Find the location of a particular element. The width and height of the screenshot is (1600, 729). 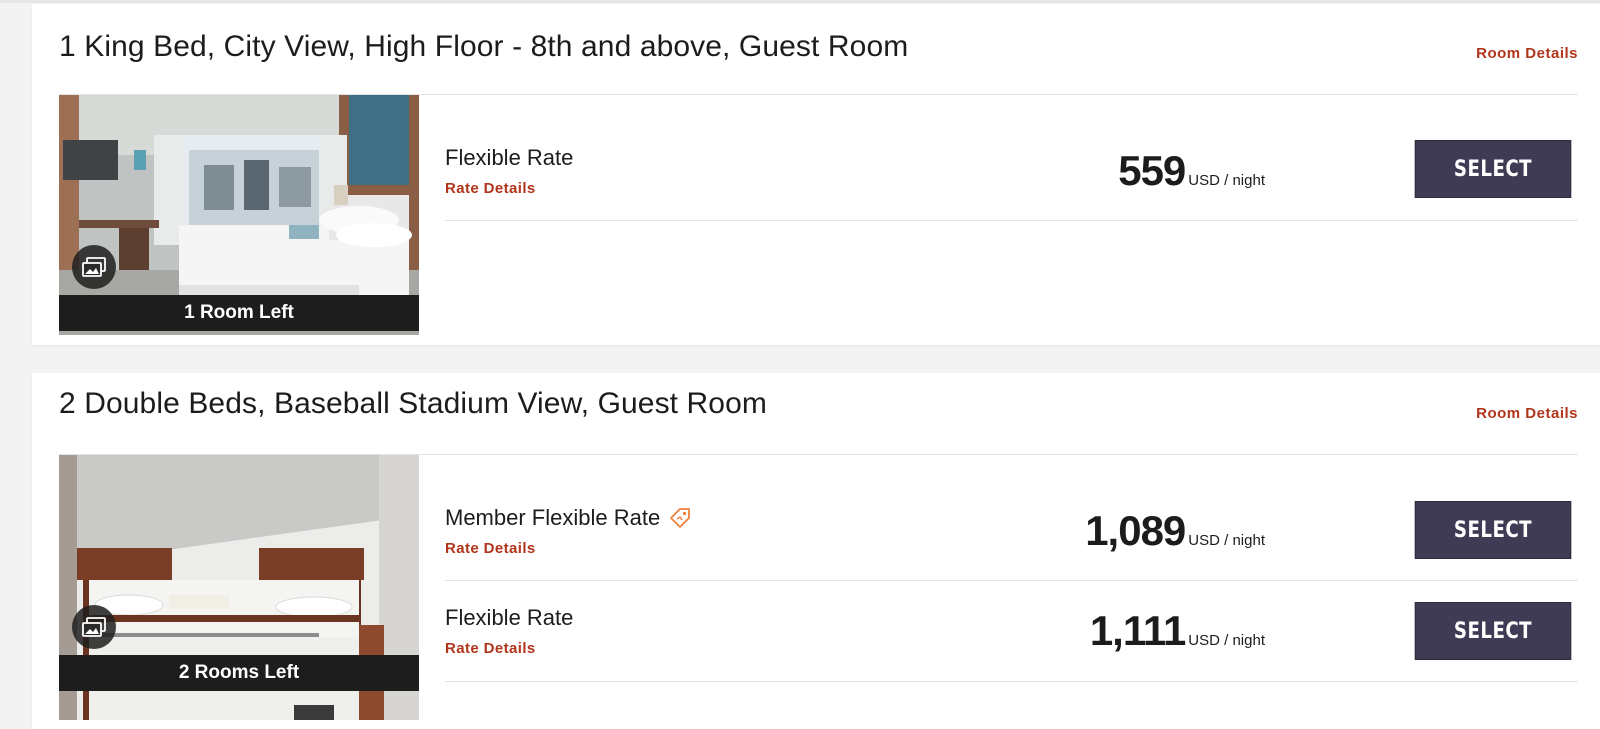

rooms-left-banner: 2 Rooms Left is located at coordinates (239, 673).